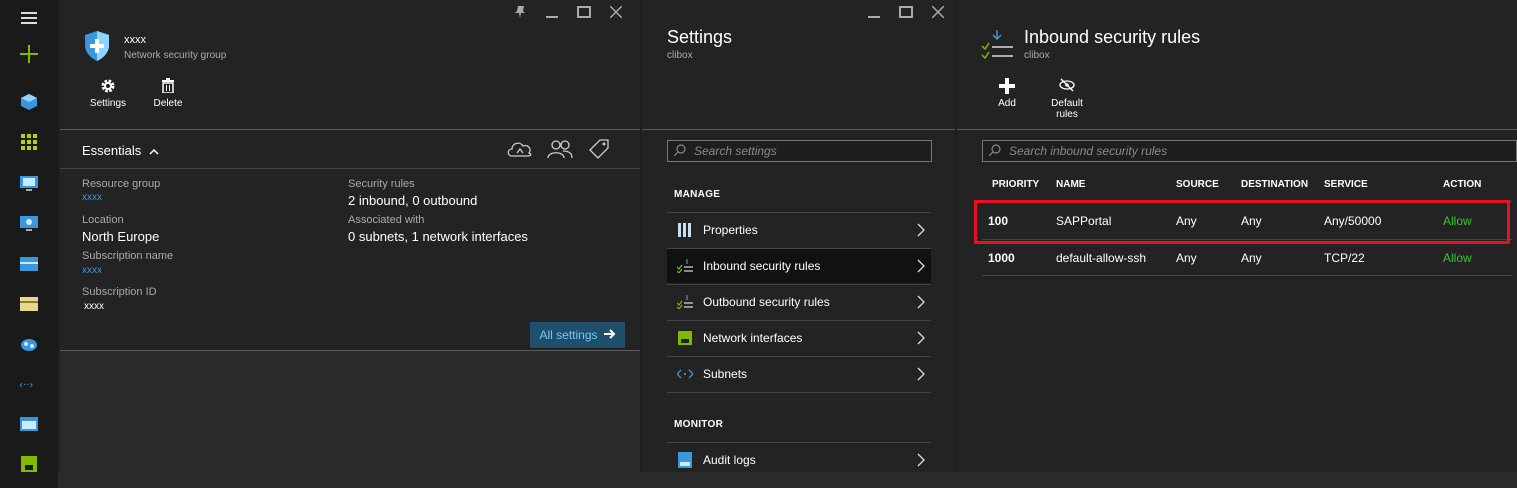 This screenshot has width=1517, height=488. Describe the element at coordinates (680, 55) in the screenshot. I see `blade-subtitle: clibox` at that location.